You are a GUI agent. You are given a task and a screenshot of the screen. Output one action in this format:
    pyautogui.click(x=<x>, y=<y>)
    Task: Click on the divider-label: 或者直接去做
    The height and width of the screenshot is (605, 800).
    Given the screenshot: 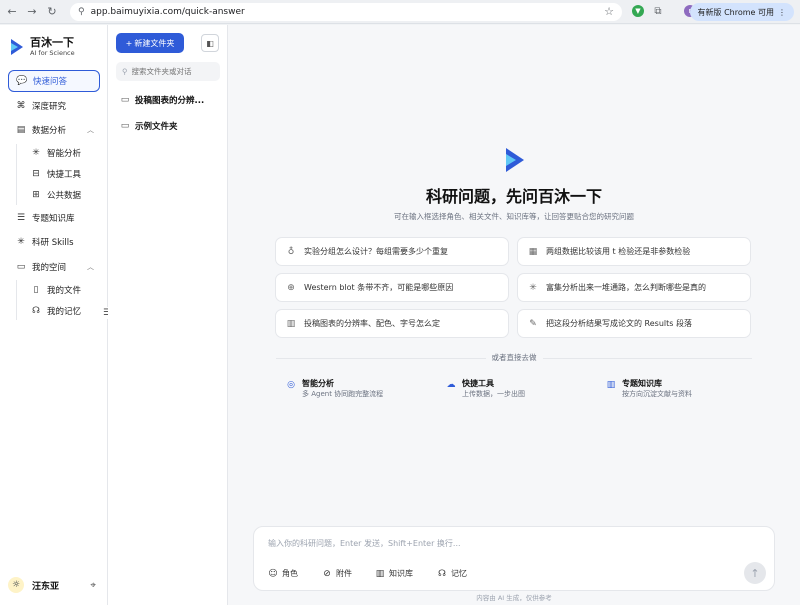 What is the action you would take?
    pyautogui.click(x=514, y=357)
    